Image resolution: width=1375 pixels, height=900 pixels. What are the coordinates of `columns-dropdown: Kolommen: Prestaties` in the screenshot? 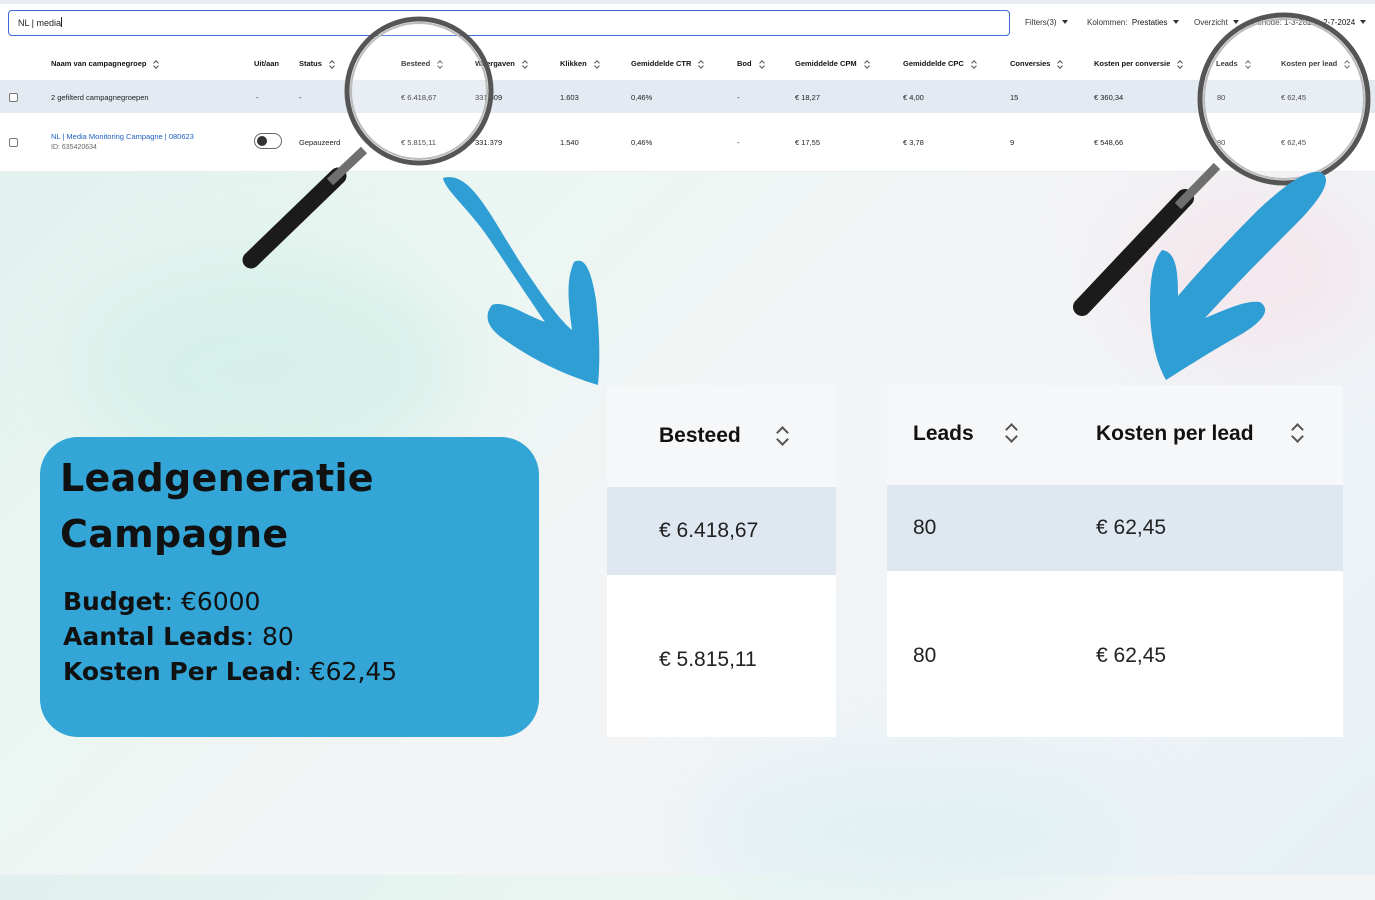 It's located at (1133, 22).